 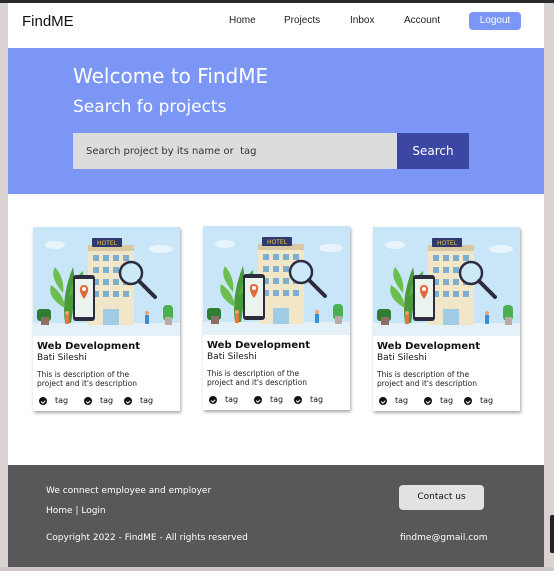 I want to click on footer-tagline: We connect employee and employer, so click(x=129, y=491).